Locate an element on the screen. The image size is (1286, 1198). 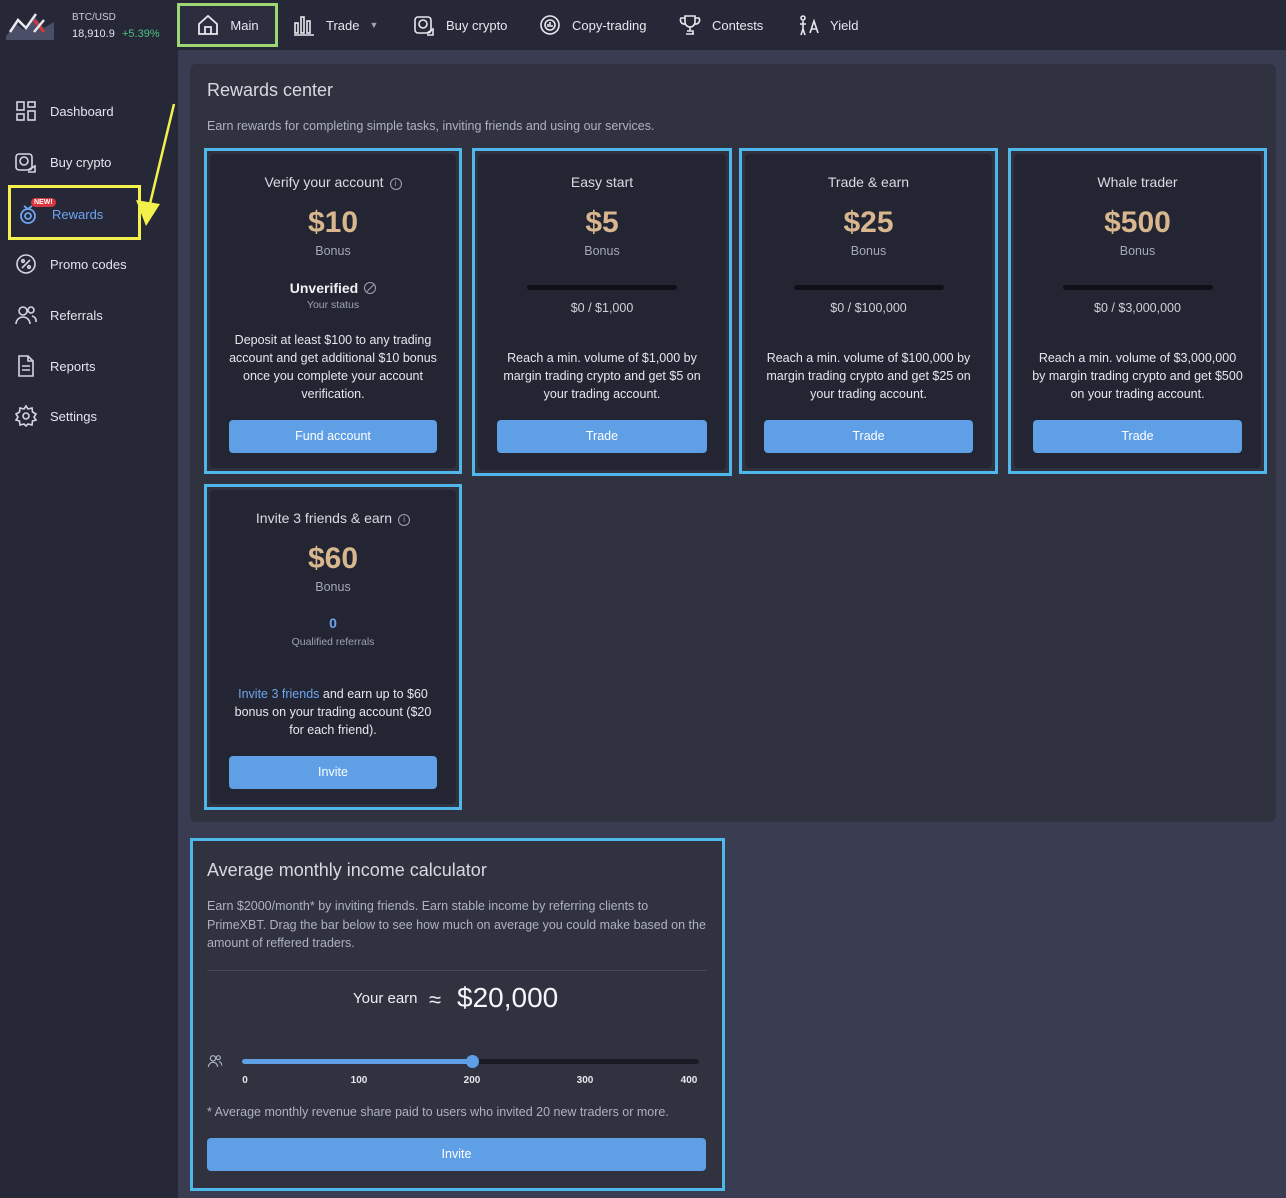
sidebar-item-label: Dashboard is located at coordinates (82, 111).